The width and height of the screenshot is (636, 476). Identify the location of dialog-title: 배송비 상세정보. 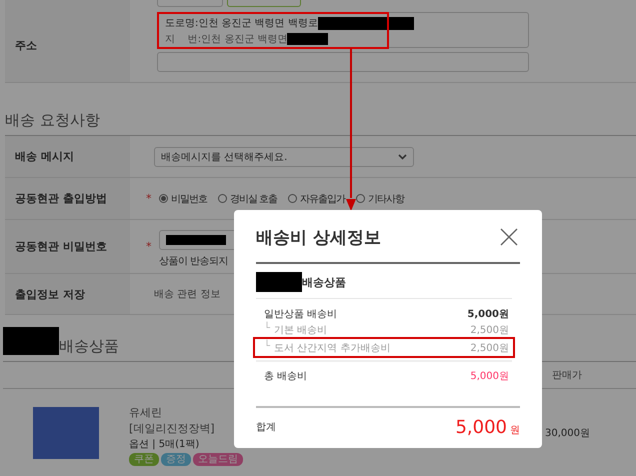
(318, 237).